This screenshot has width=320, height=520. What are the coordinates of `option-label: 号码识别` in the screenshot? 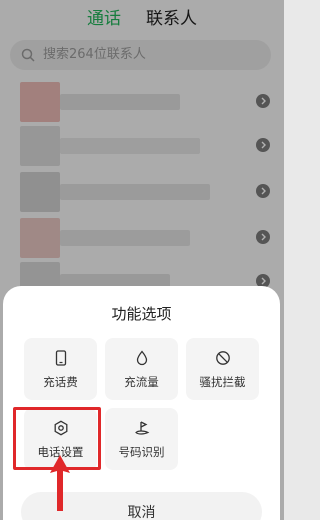 It's located at (141, 452).